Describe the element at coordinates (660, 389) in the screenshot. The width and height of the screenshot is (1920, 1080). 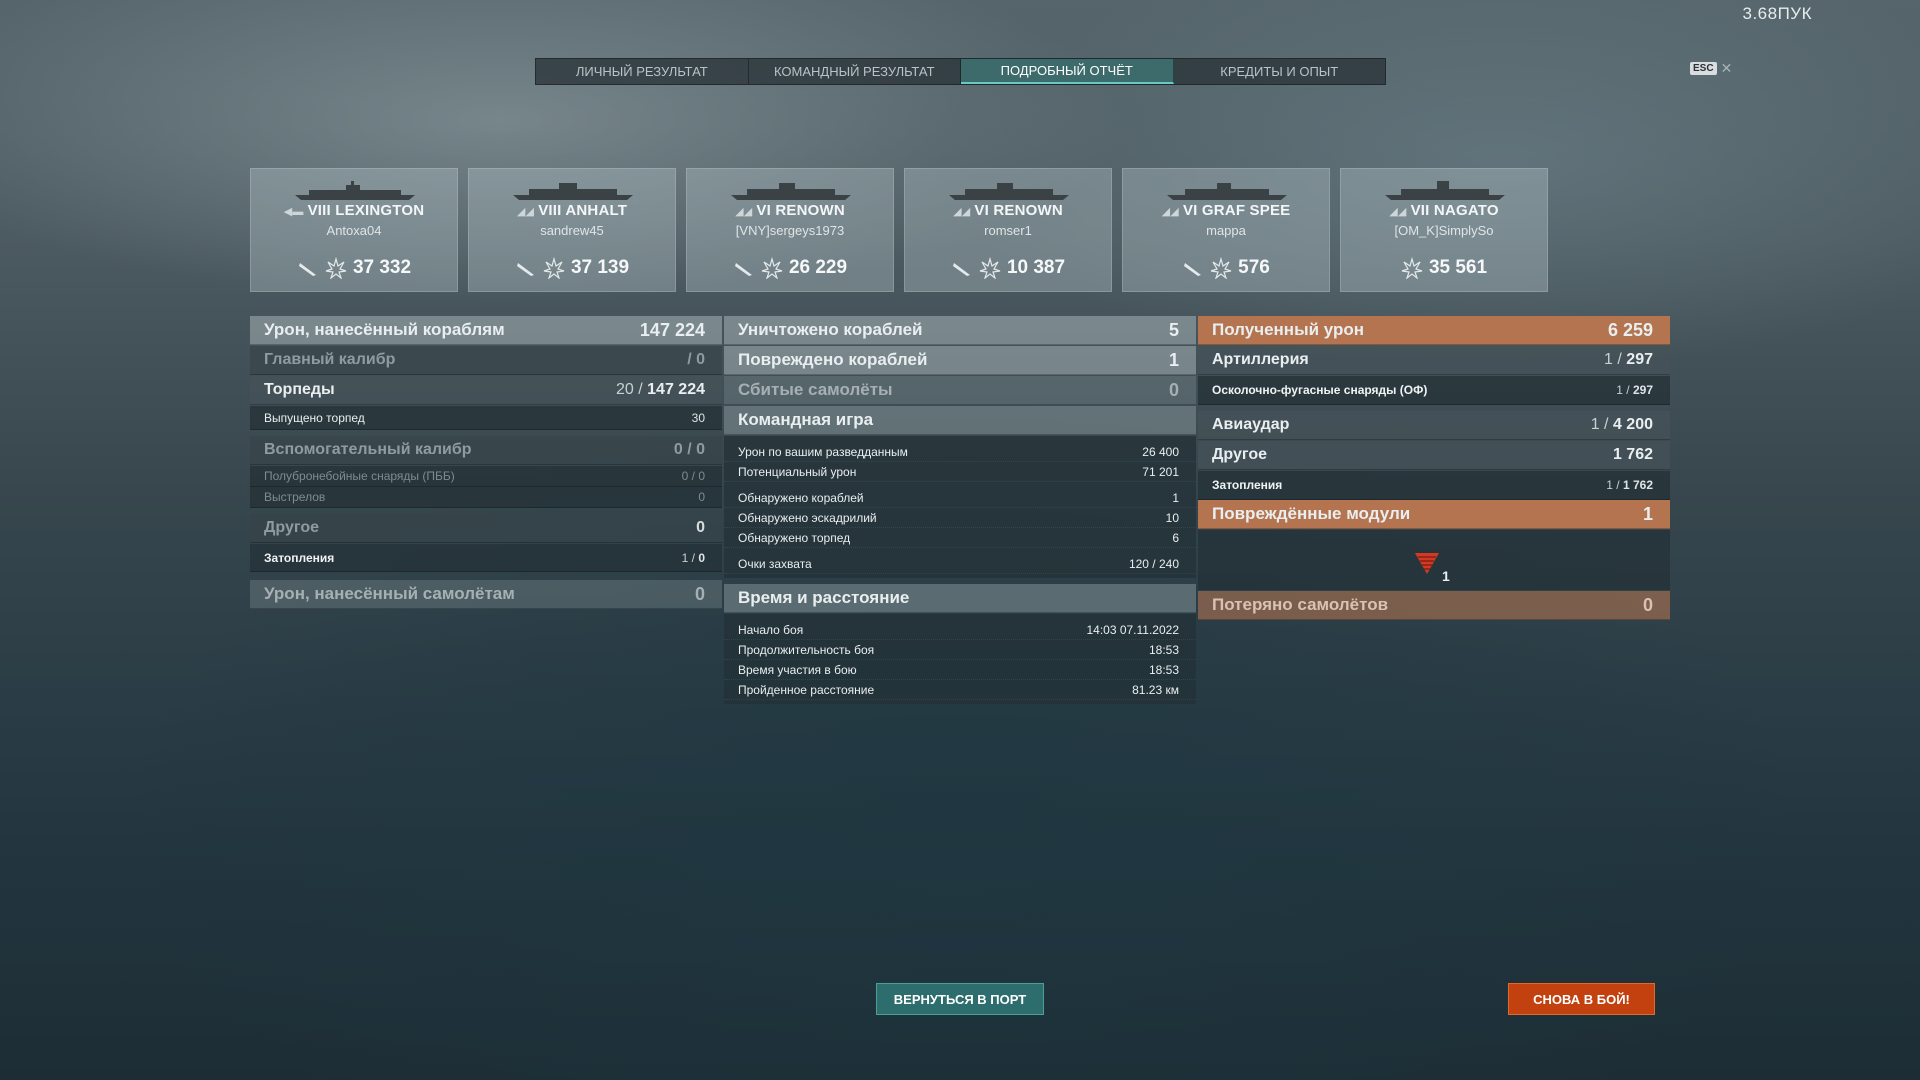
I see `torpedoes-value: 20 / 147 224` at that location.